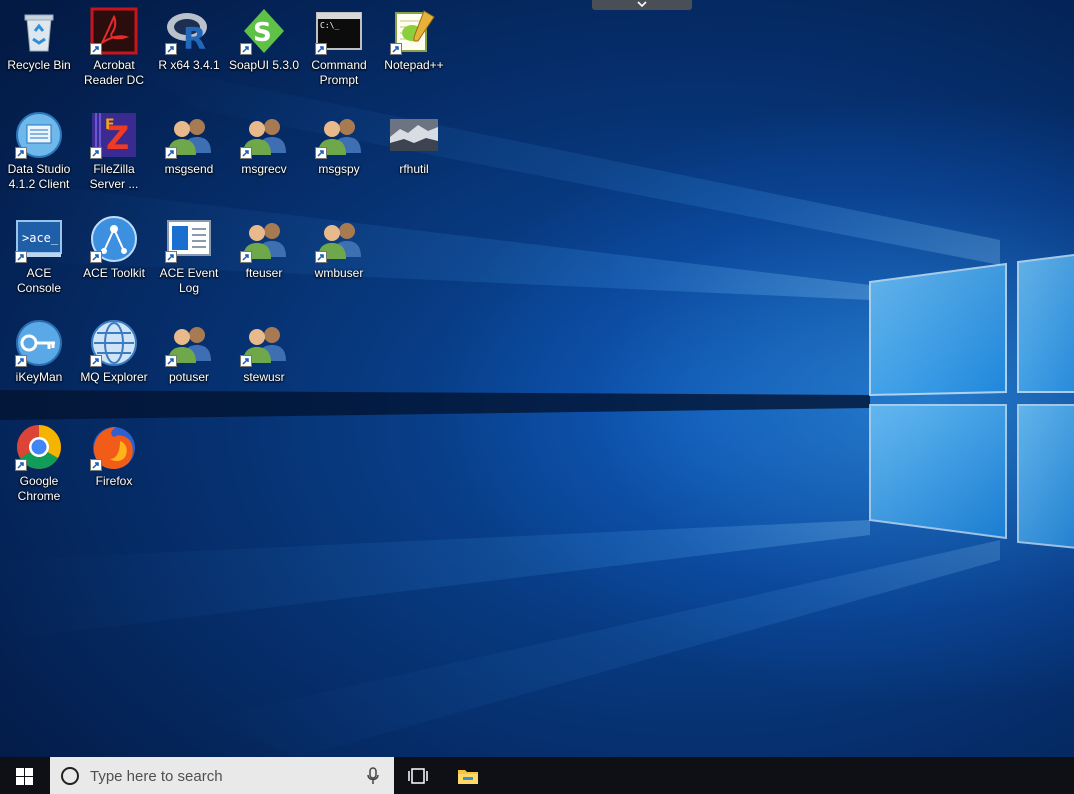 Image resolution: width=1074 pixels, height=794 pixels. What do you see at coordinates (114, 31) in the screenshot?
I see `acrobat-reader-icon` at bounding box center [114, 31].